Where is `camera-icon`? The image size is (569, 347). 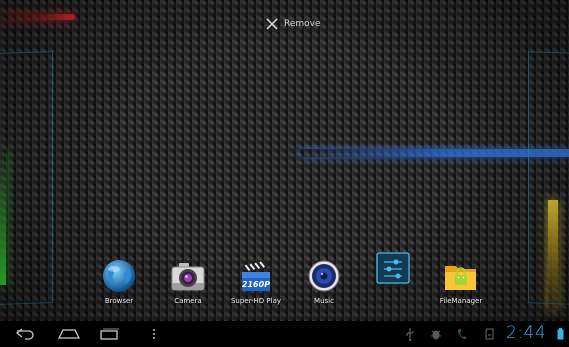
camera-icon is located at coordinates (188, 276).